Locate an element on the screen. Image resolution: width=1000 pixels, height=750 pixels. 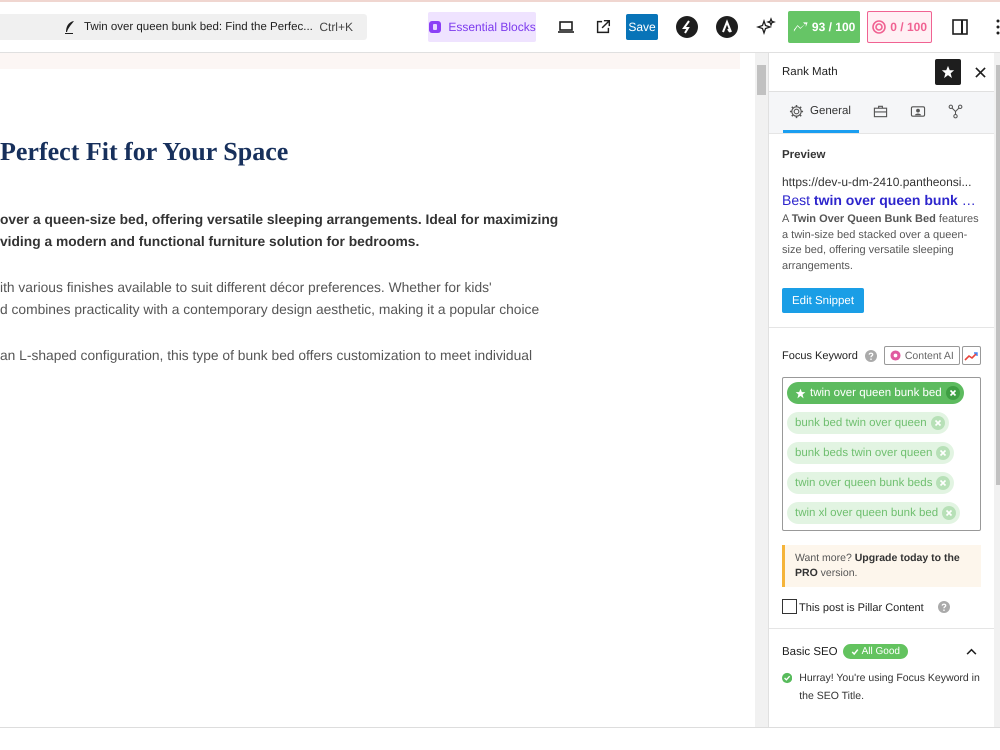
paragraph-line: ith various finishes available to suit different décor preferences. Whether for kids' is located at coordinates (246, 288).